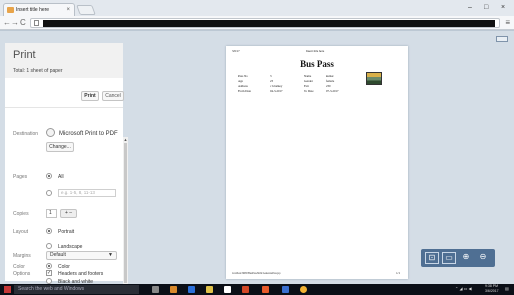 The width and height of the screenshot is (514, 295). What do you see at coordinates (24, 55) in the screenshot?
I see `print-title: Print` at bounding box center [24, 55].